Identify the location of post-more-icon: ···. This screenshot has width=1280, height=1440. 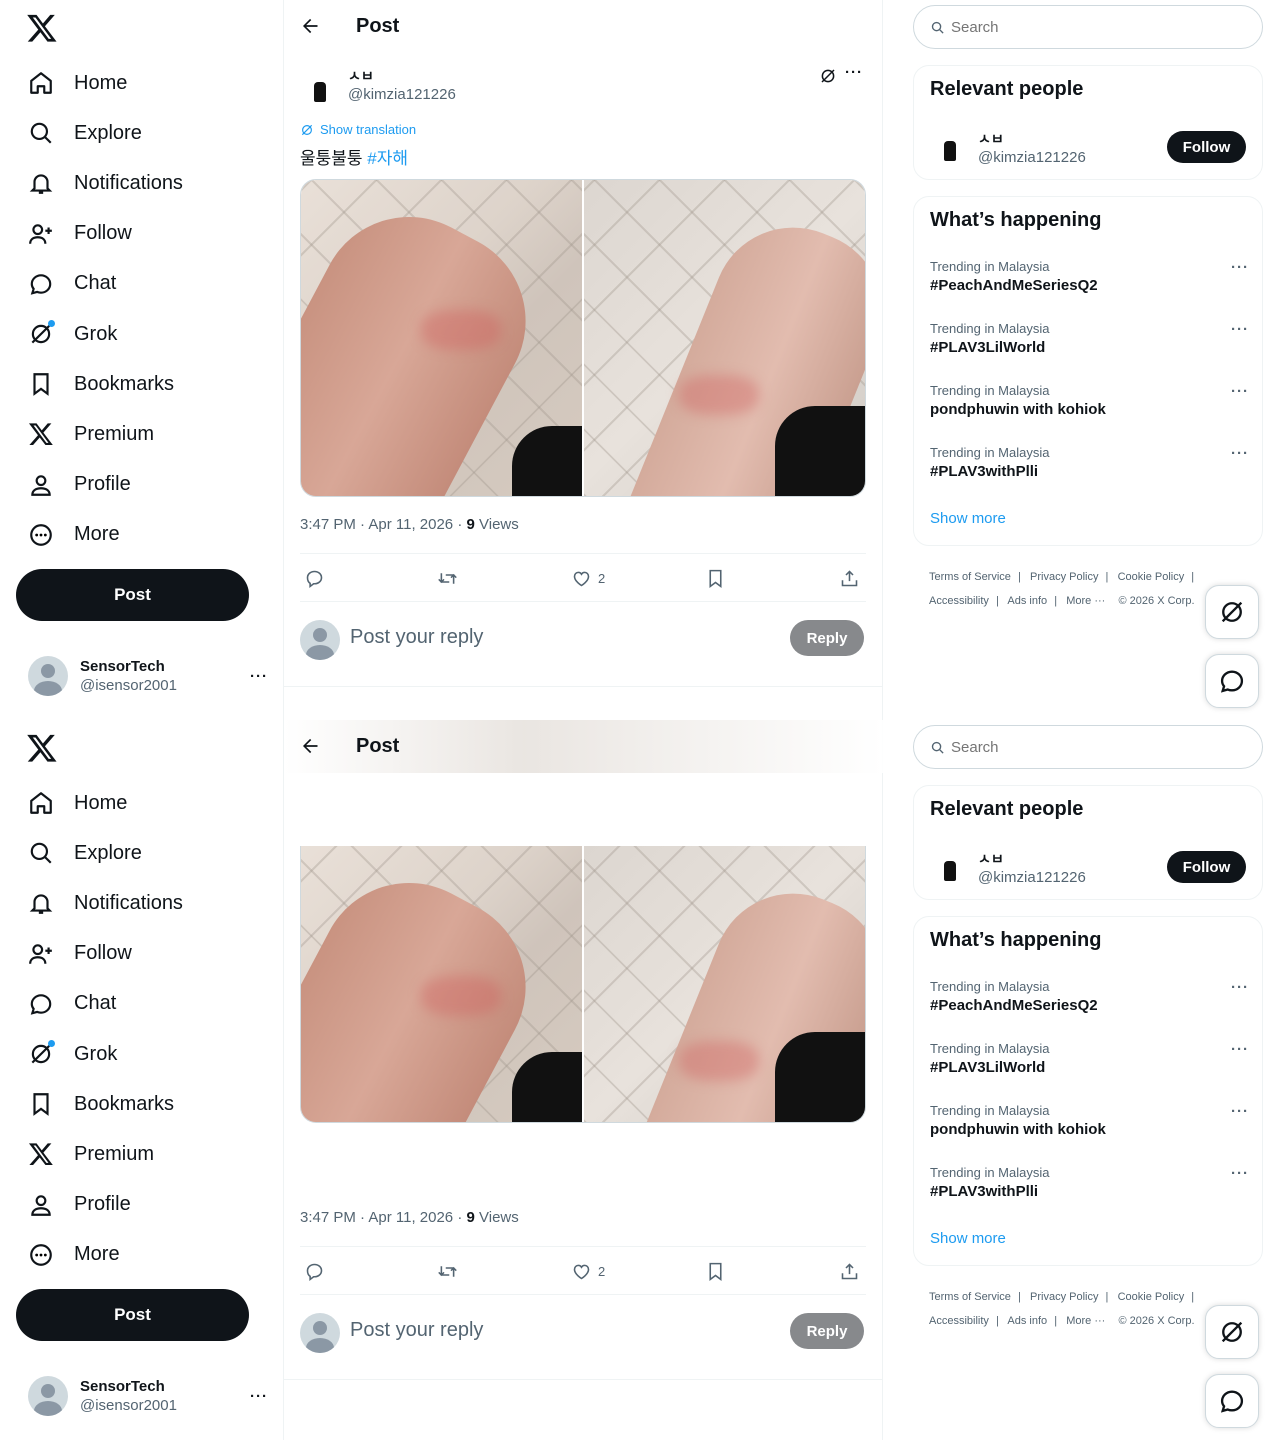
(854, 72).